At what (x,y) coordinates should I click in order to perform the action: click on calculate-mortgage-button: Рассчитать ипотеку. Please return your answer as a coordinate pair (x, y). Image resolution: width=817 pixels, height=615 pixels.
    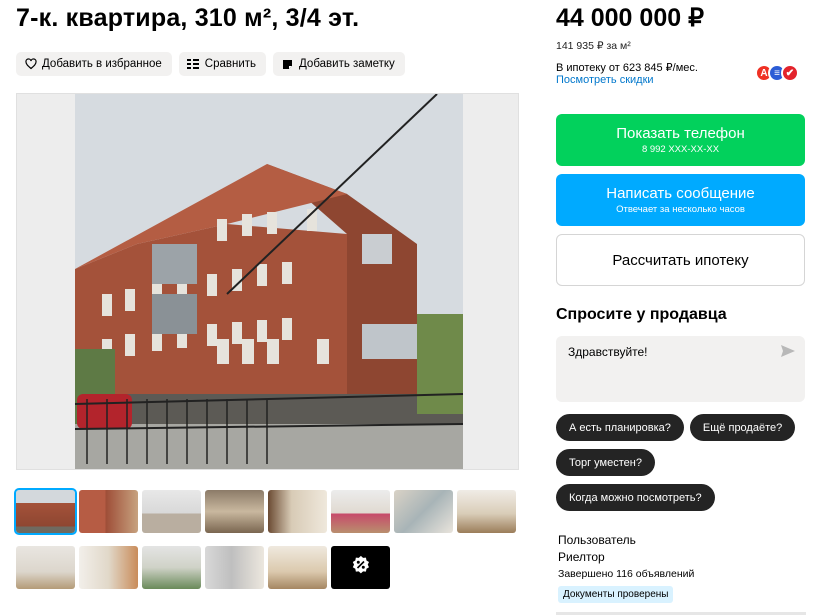
    Looking at the image, I should click on (680, 260).